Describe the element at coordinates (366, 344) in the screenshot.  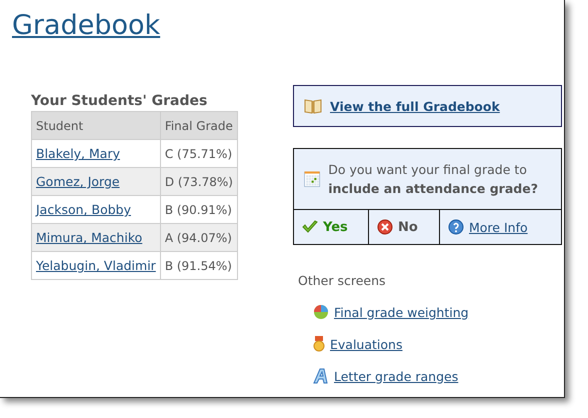
I see `screen-link: Evaluations` at that location.